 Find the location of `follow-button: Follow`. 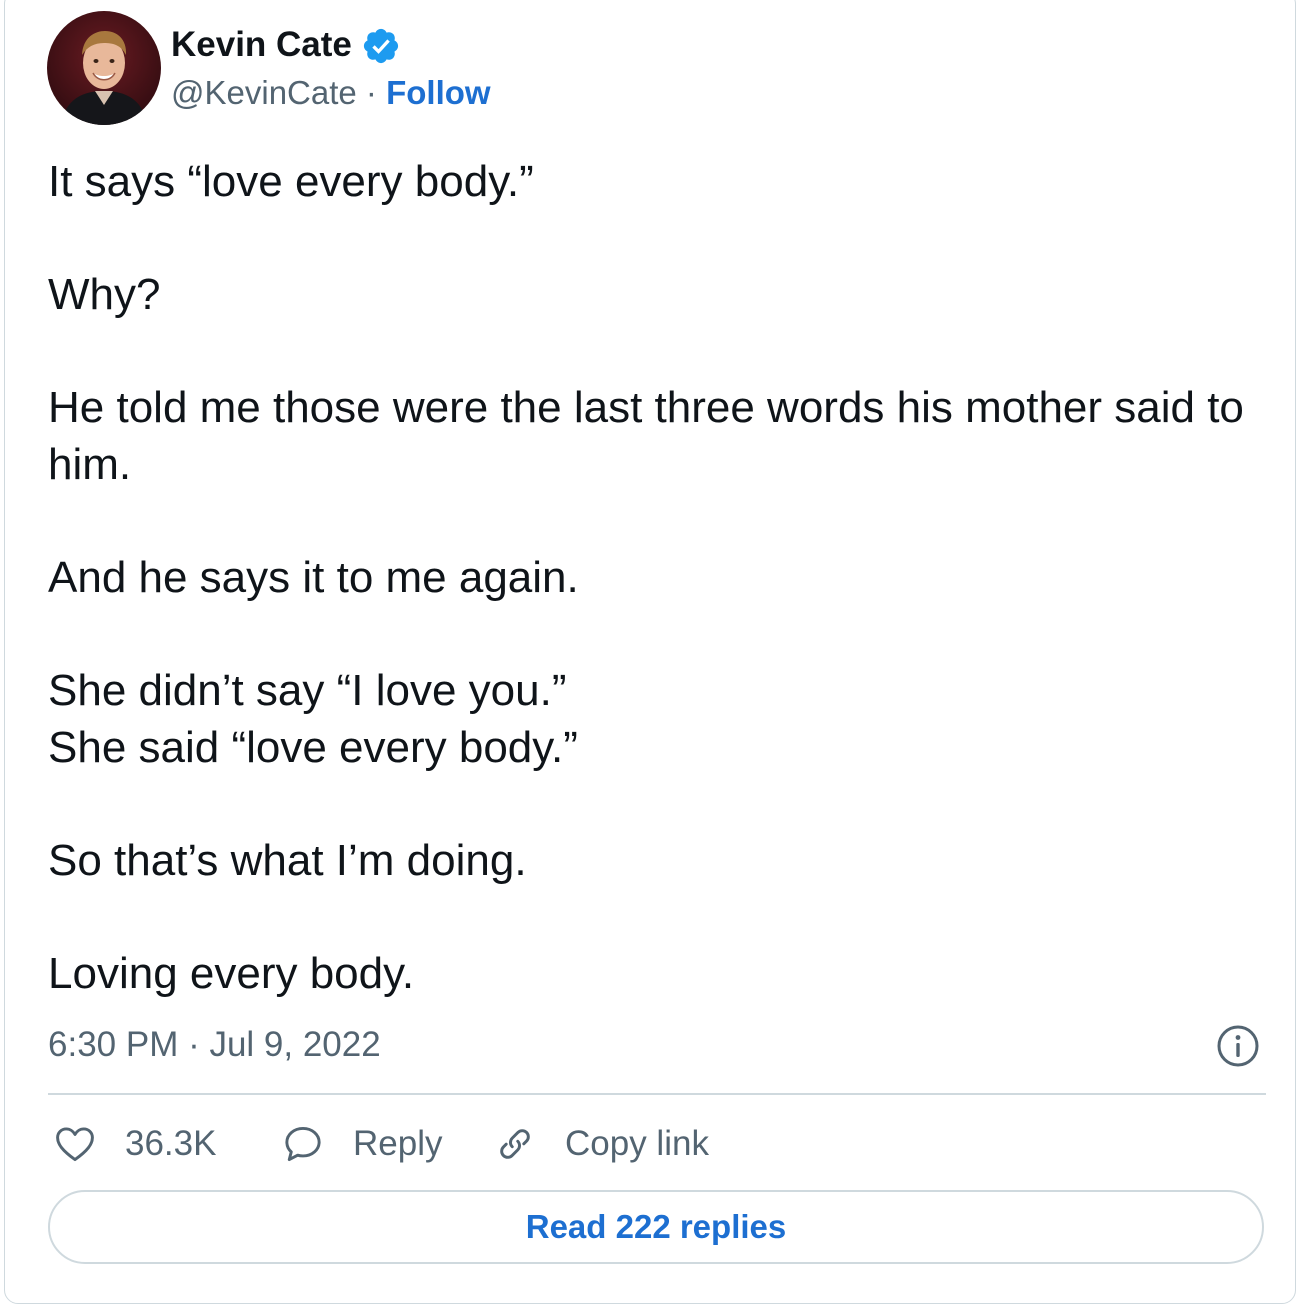

follow-button: Follow is located at coordinates (438, 92).